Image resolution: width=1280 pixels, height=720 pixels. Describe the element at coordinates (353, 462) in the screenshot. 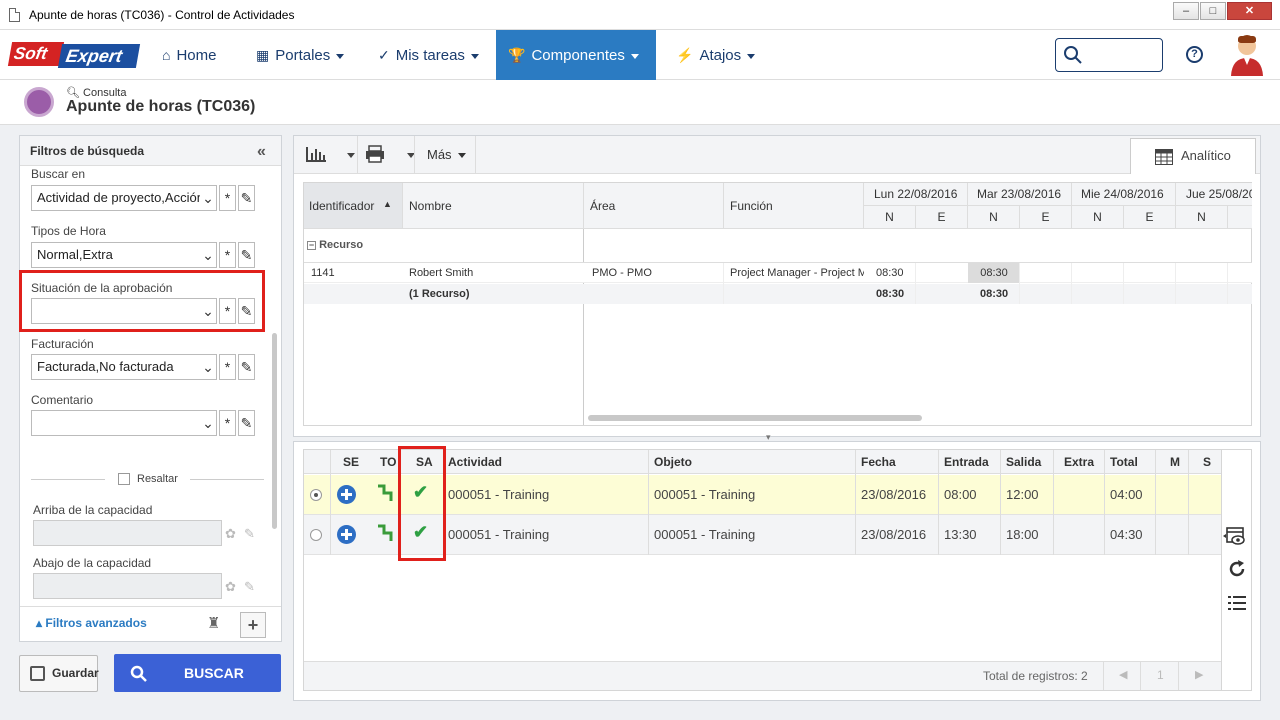

I see `col-se: SE` at that location.